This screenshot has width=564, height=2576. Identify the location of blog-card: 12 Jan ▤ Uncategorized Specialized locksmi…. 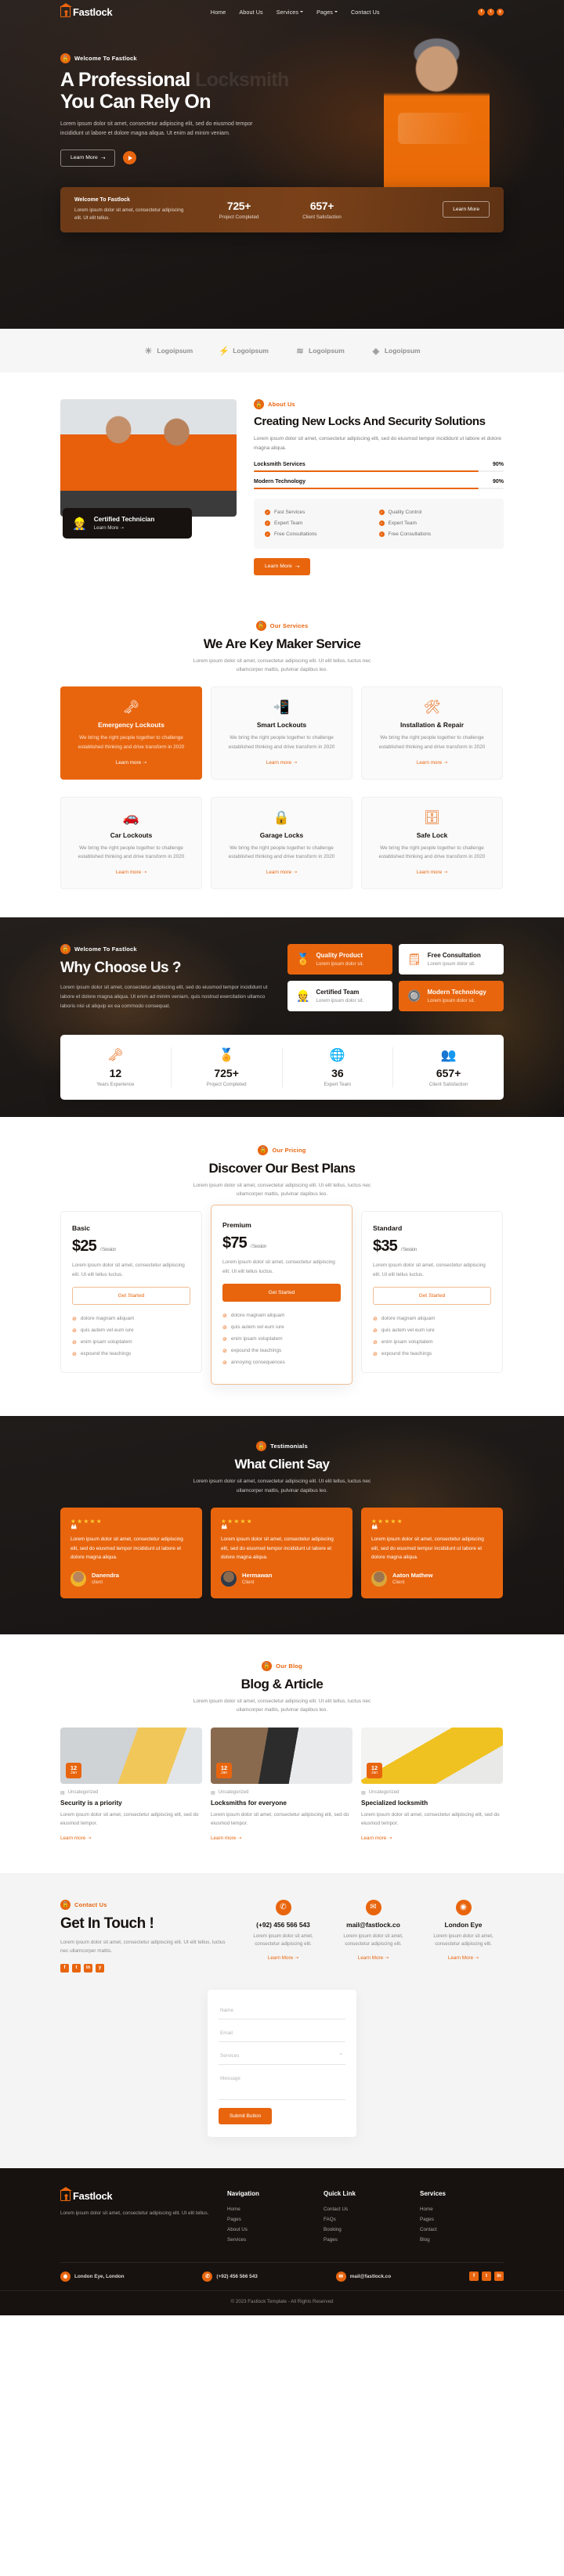
(432, 1784).